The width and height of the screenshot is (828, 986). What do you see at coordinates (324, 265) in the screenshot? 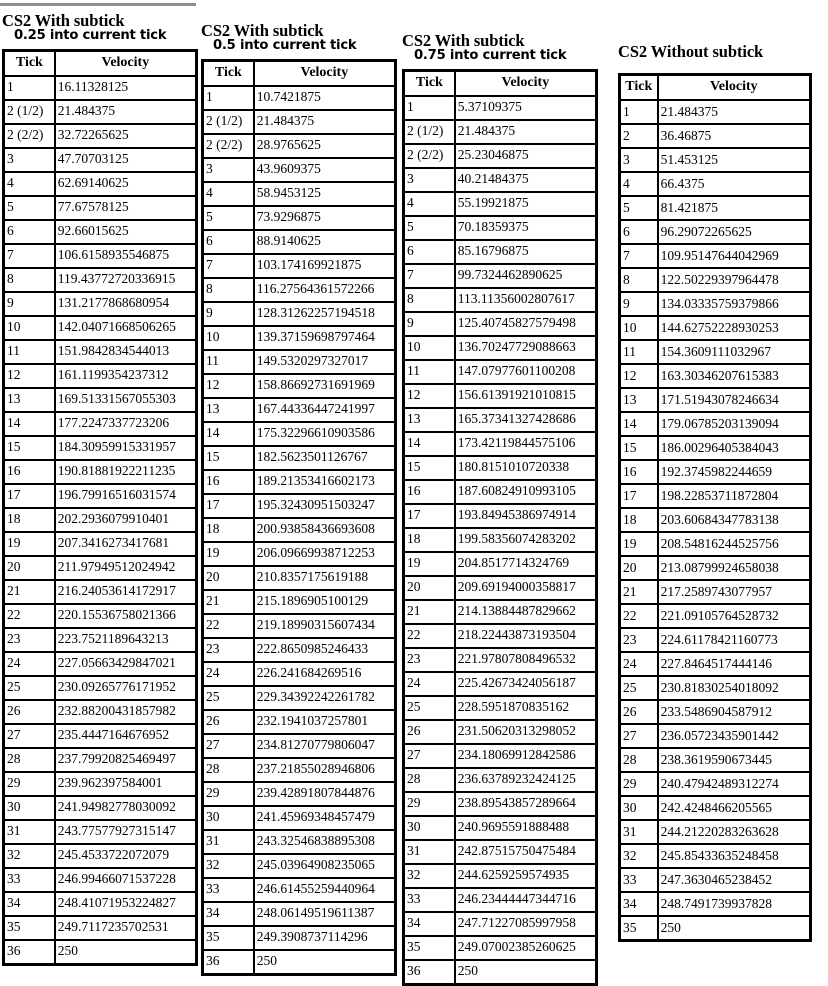
I see `cell-velocity: 103.174169921875` at bounding box center [324, 265].